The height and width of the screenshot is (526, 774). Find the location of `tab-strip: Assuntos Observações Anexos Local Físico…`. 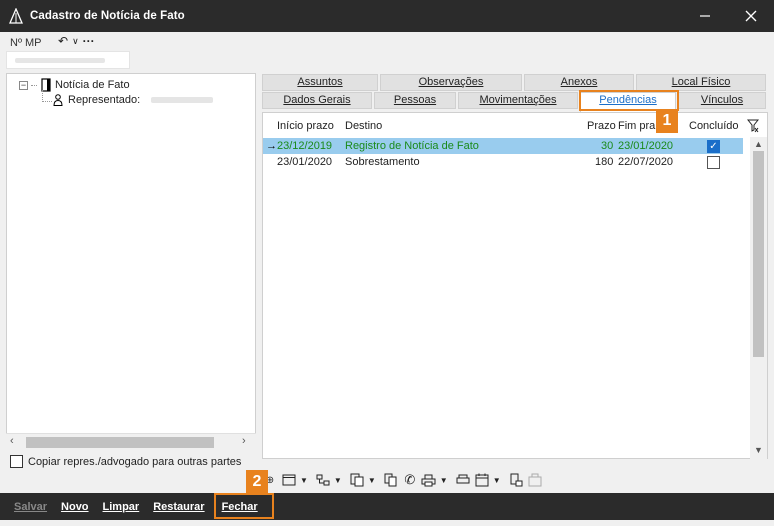

tab-strip: Assuntos Observações Anexos Local Físico… is located at coordinates (515, 93).